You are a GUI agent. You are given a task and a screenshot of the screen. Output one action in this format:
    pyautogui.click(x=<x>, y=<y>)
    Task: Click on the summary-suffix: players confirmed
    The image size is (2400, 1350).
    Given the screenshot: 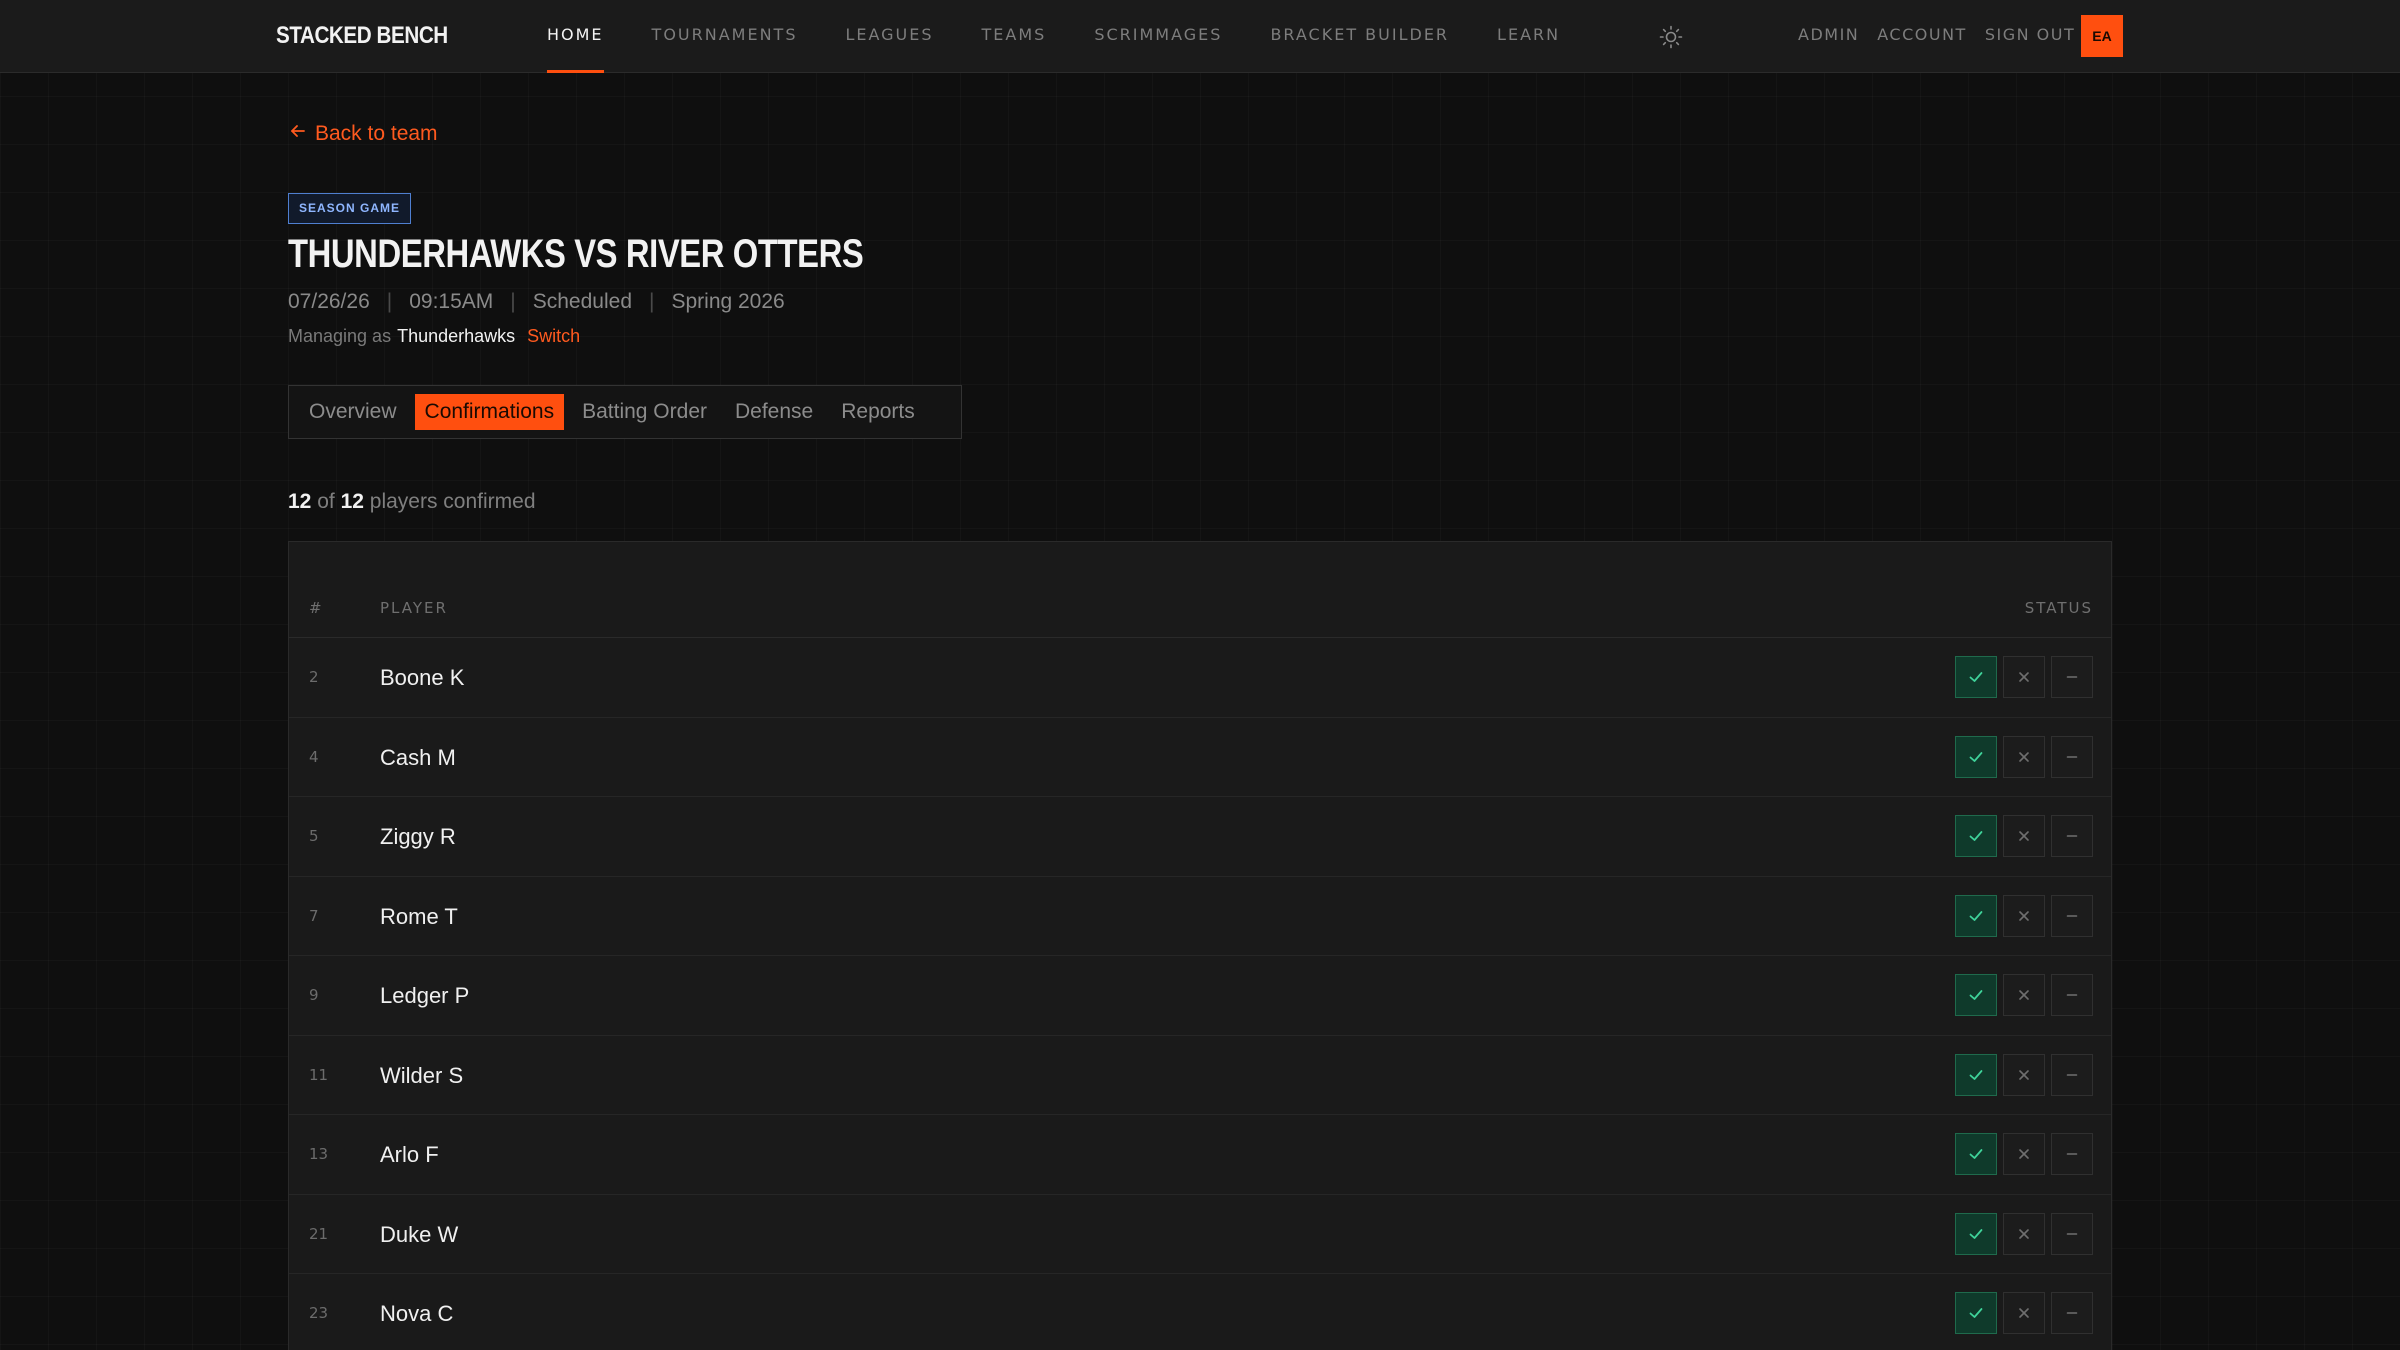 What is the action you would take?
    pyautogui.click(x=452, y=501)
    